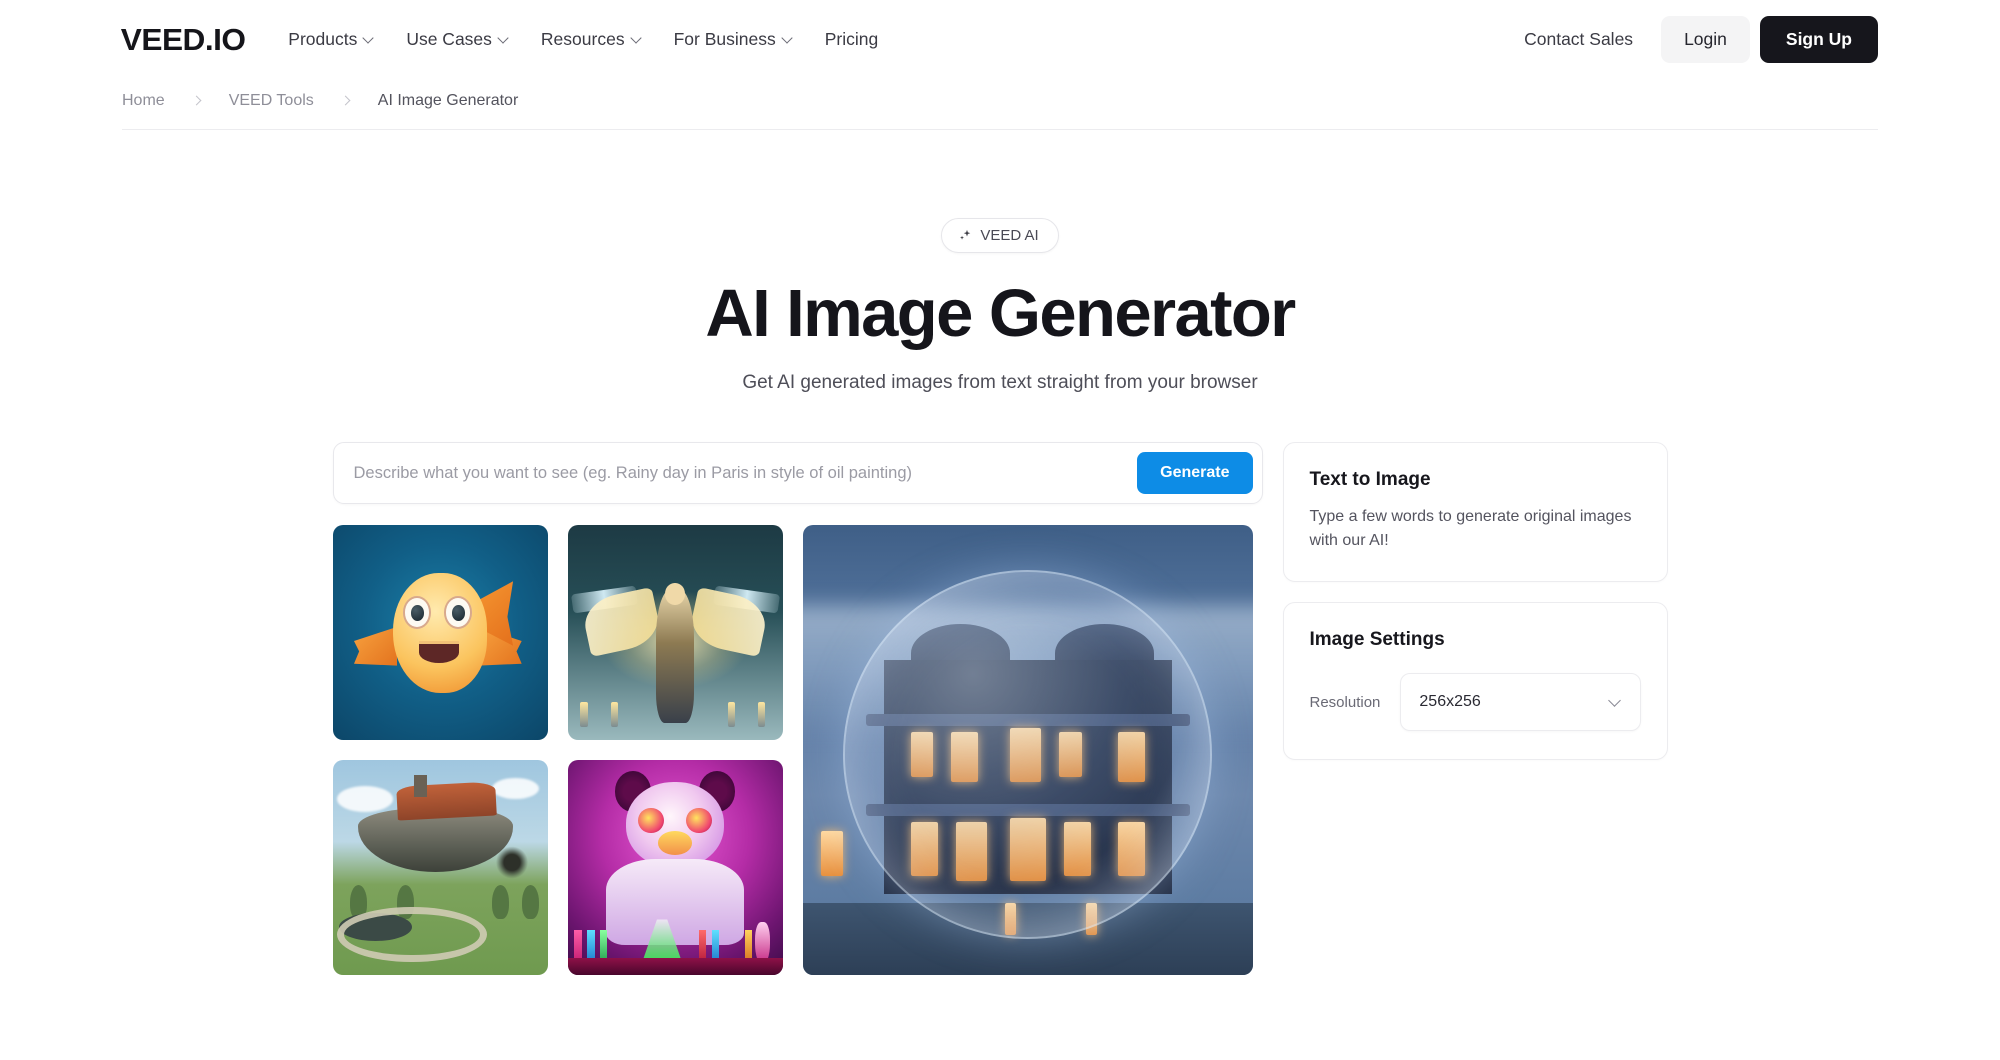 This screenshot has height=1060, width=2000. I want to click on nav-item-resources: Resources, so click(592, 39).